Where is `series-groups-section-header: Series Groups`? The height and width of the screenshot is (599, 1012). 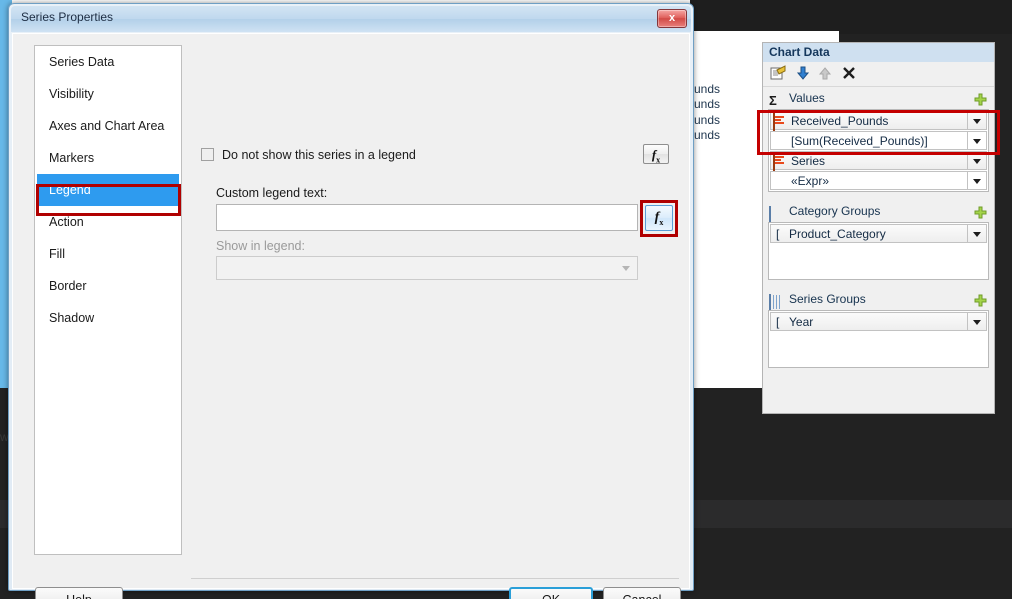
series-groups-section-header: Series Groups is located at coordinates (878, 299).